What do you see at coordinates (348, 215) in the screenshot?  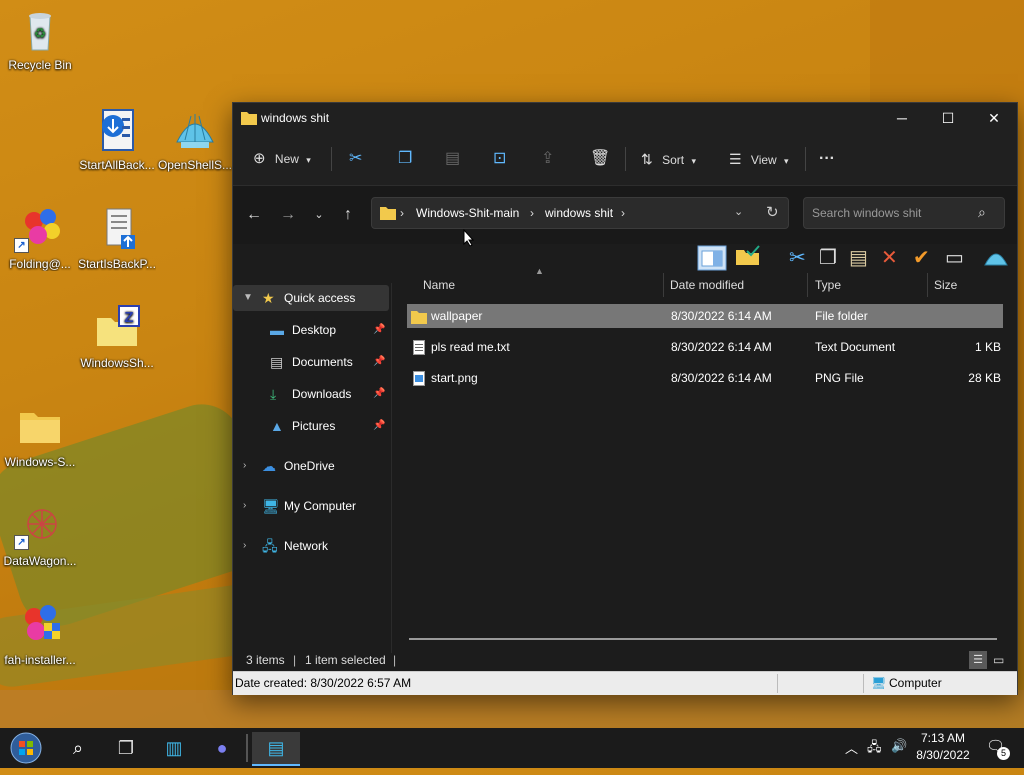 I see `up-button: ↑` at bounding box center [348, 215].